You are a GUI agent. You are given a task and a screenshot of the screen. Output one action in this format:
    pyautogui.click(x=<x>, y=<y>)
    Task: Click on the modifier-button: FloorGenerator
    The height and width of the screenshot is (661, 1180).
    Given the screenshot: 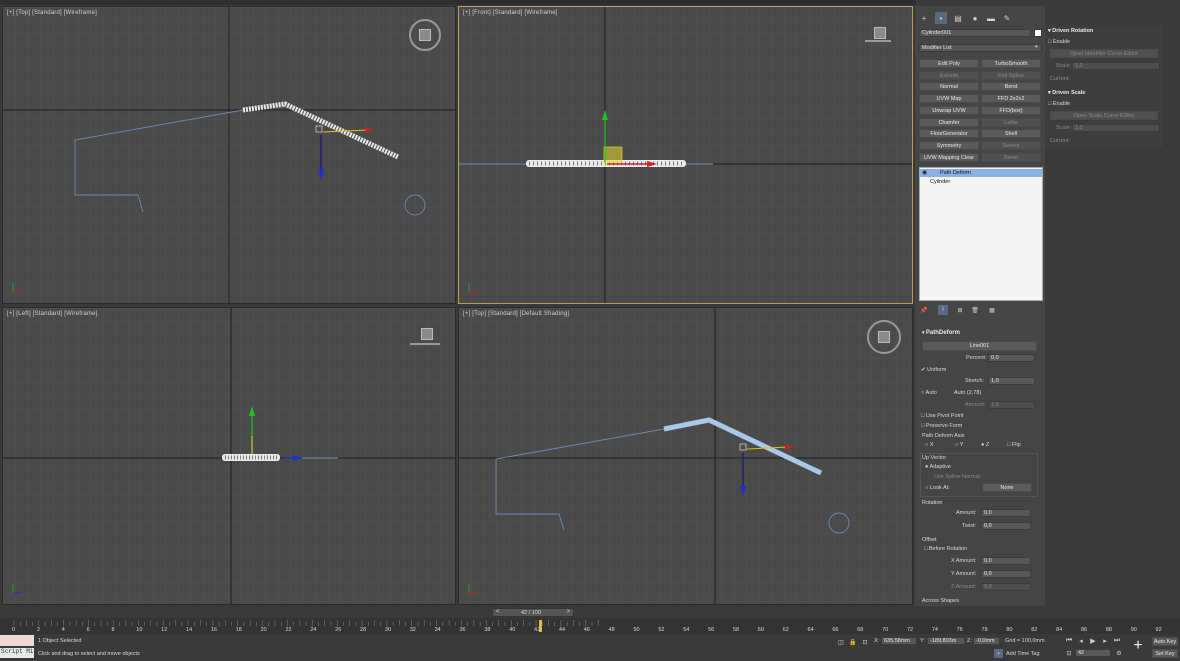 What is the action you would take?
    pyautogui.click(x=949, y=134)
    